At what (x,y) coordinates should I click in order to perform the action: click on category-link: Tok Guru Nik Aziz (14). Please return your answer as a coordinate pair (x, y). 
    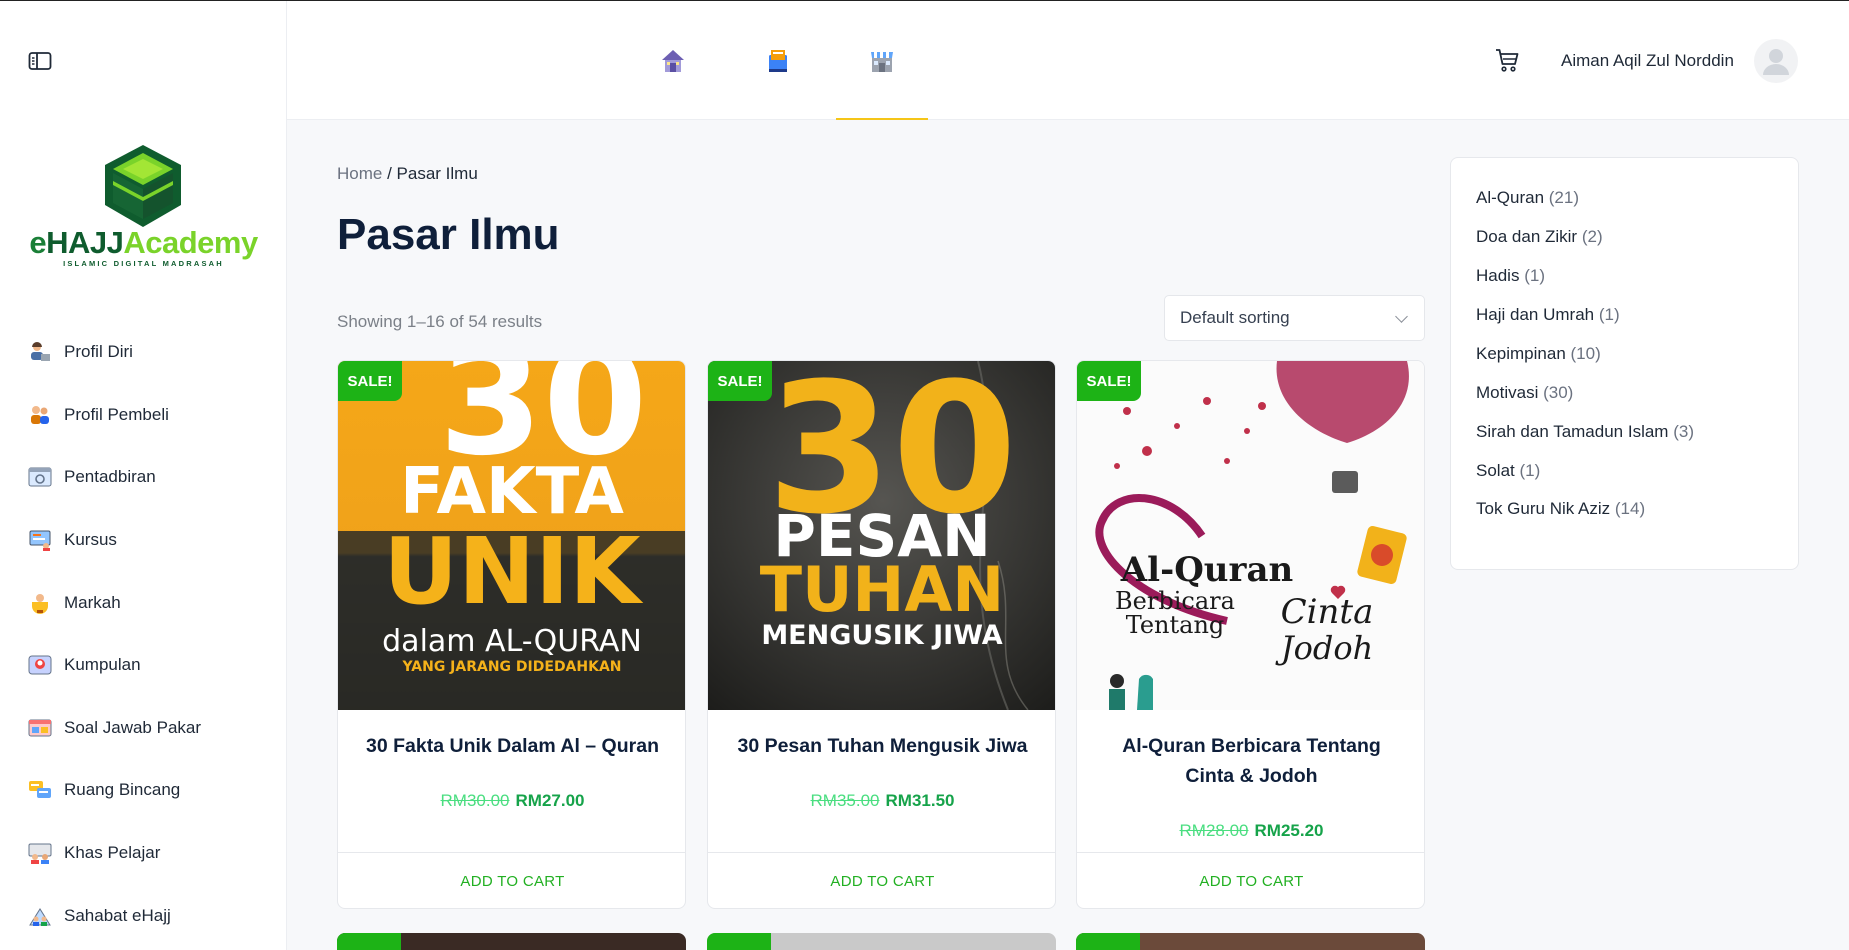
    Looking at the image, I should click on (1560, 509).